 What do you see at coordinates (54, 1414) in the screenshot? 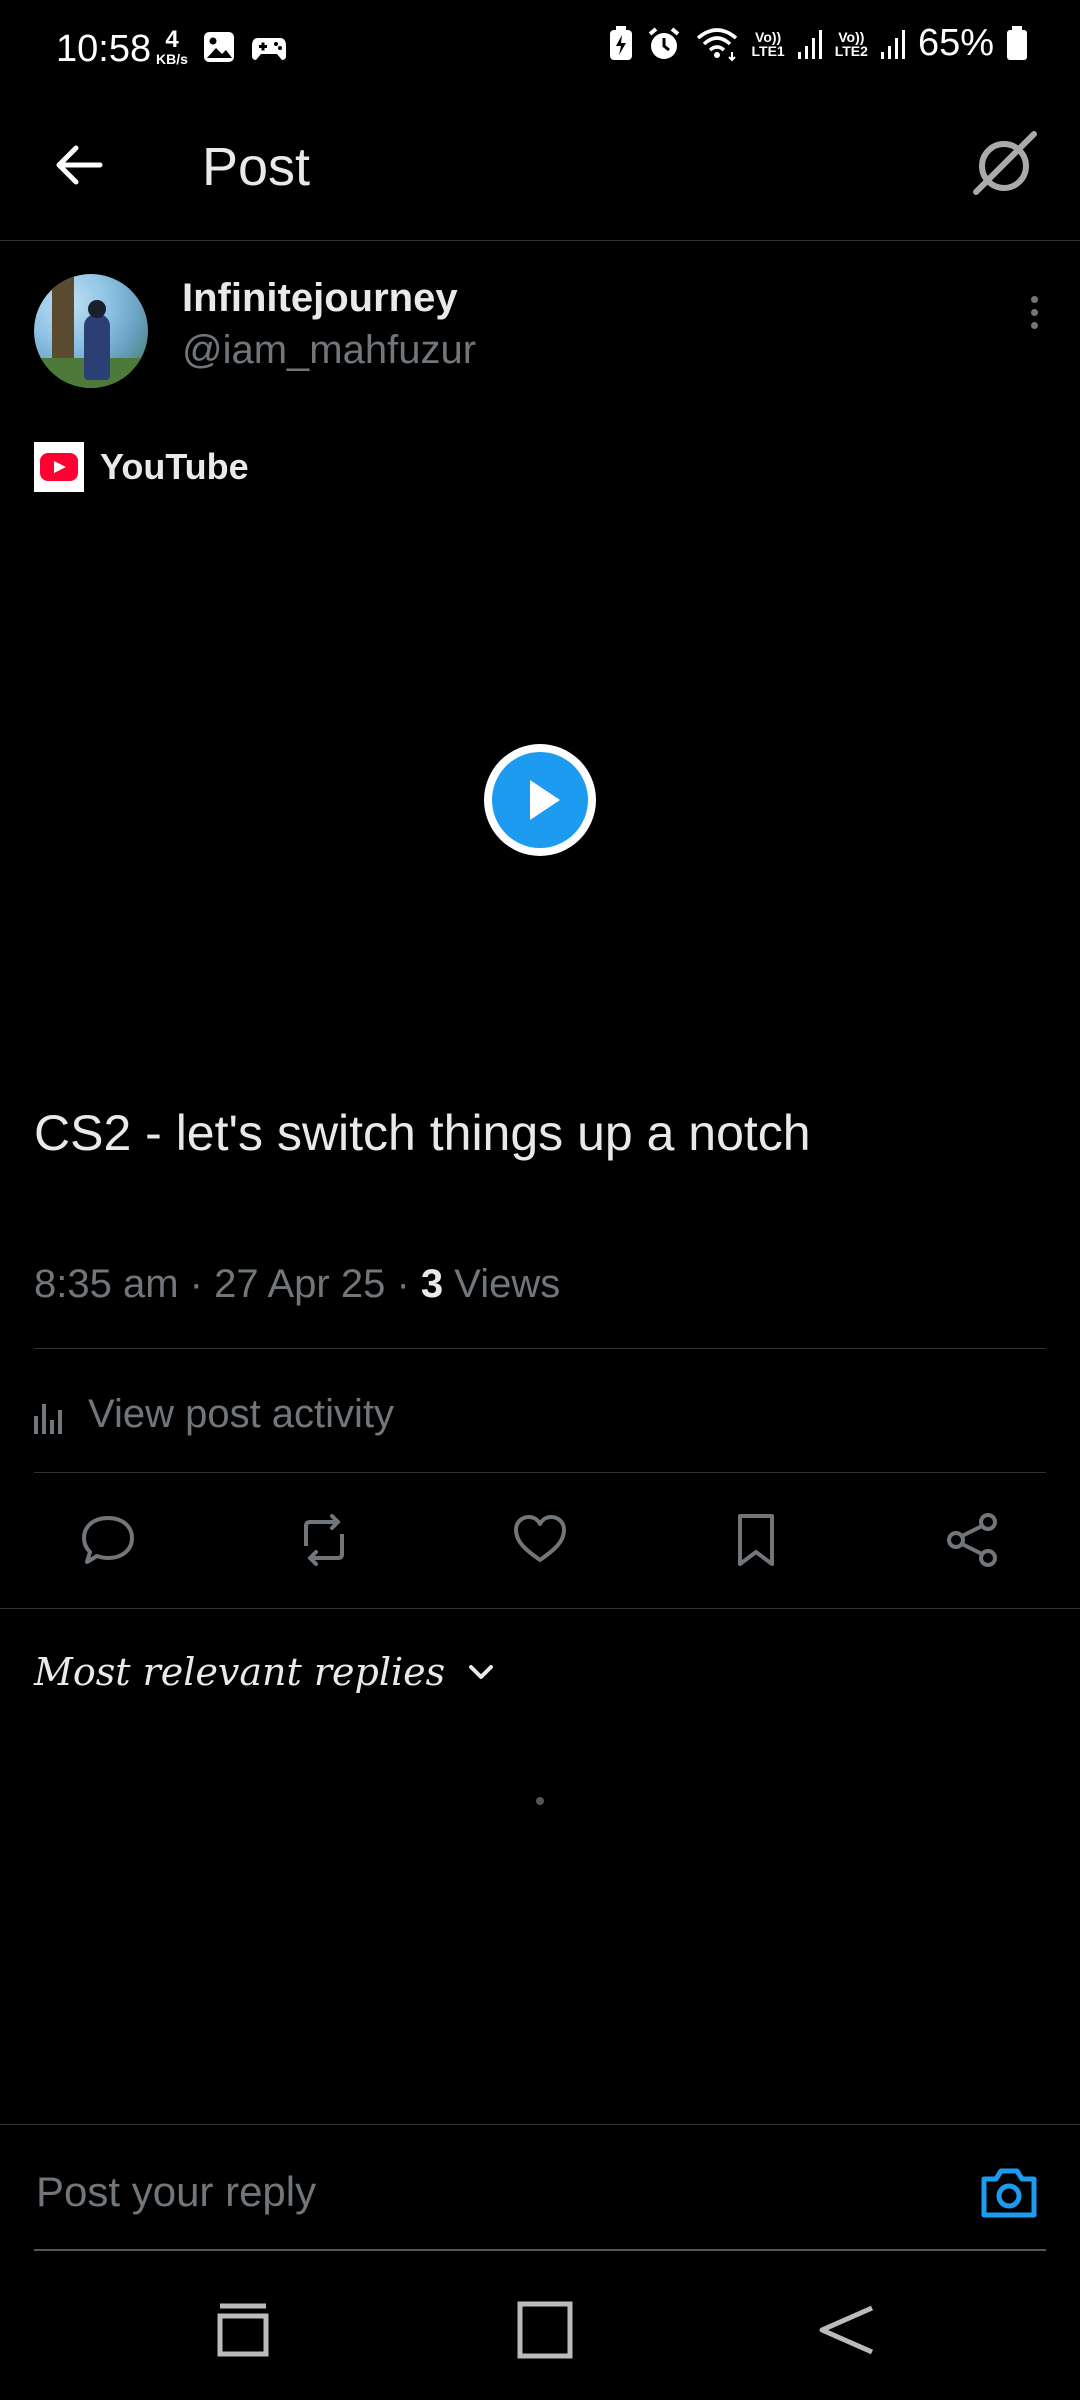
I see `bar-chart-icon` at bounding box center [54, 1414].